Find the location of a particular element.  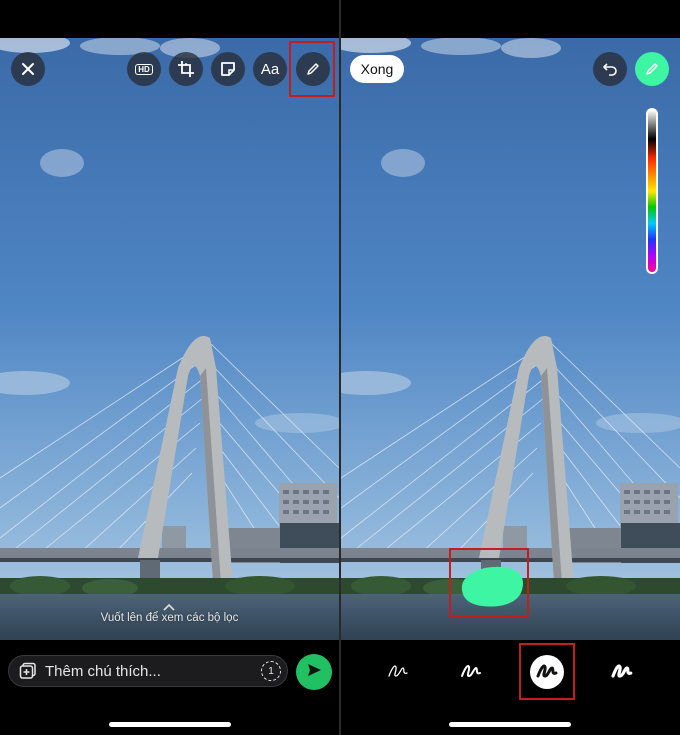

medium-pen-icon is located at coordinates (471, 672).